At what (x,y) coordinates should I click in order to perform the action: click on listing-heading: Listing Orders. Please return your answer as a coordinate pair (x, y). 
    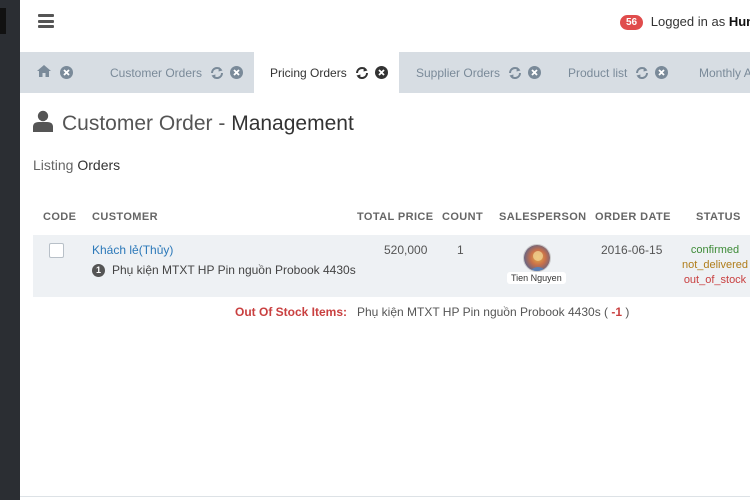
    Looking at the image, I should click on (76, 165).